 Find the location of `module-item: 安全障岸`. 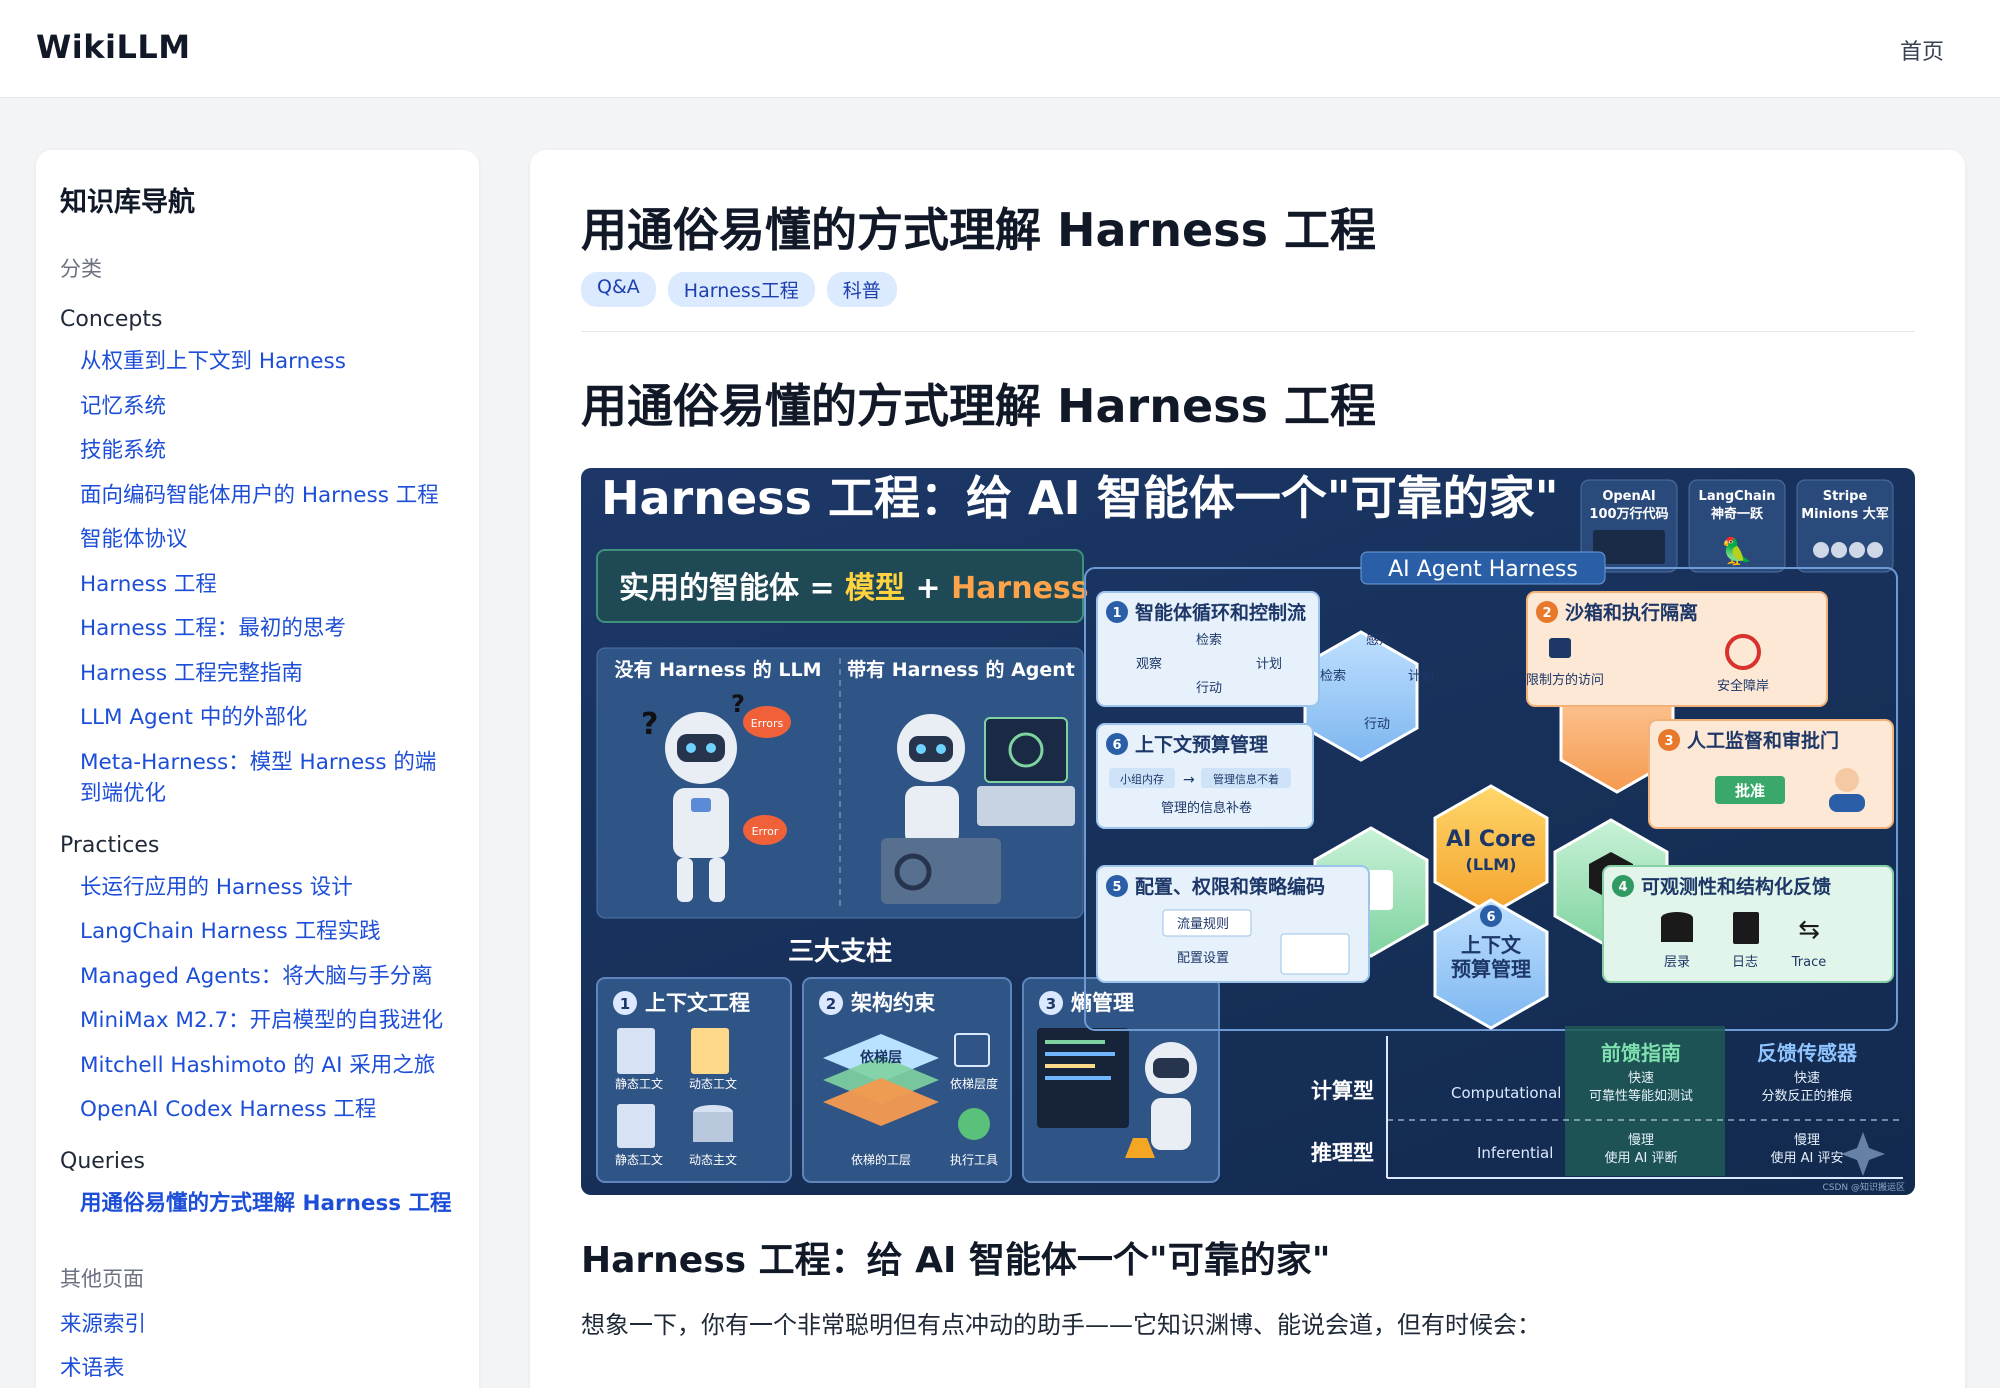

module-item: 安全障岸 is located at coordinates (1743, 686).